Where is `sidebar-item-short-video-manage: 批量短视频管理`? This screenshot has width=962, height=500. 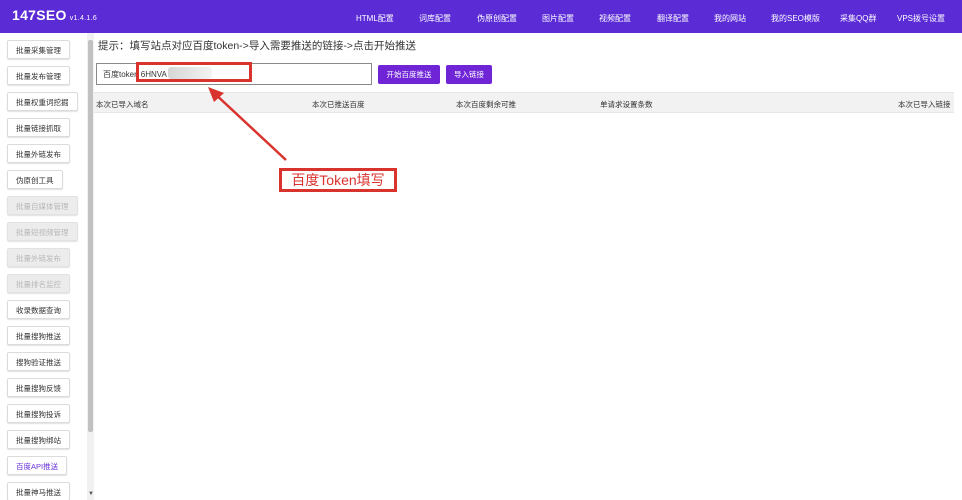
sidebar-item-short-video-manage: 批量短视频管理 is located at coordinates (42, 231).